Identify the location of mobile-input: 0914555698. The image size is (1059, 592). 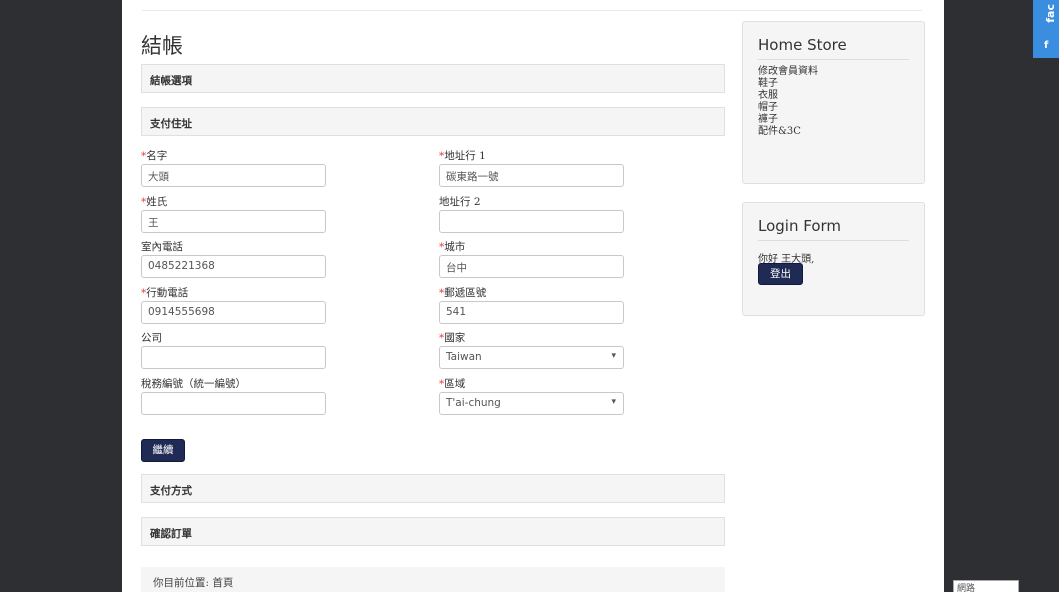
(233, 312).